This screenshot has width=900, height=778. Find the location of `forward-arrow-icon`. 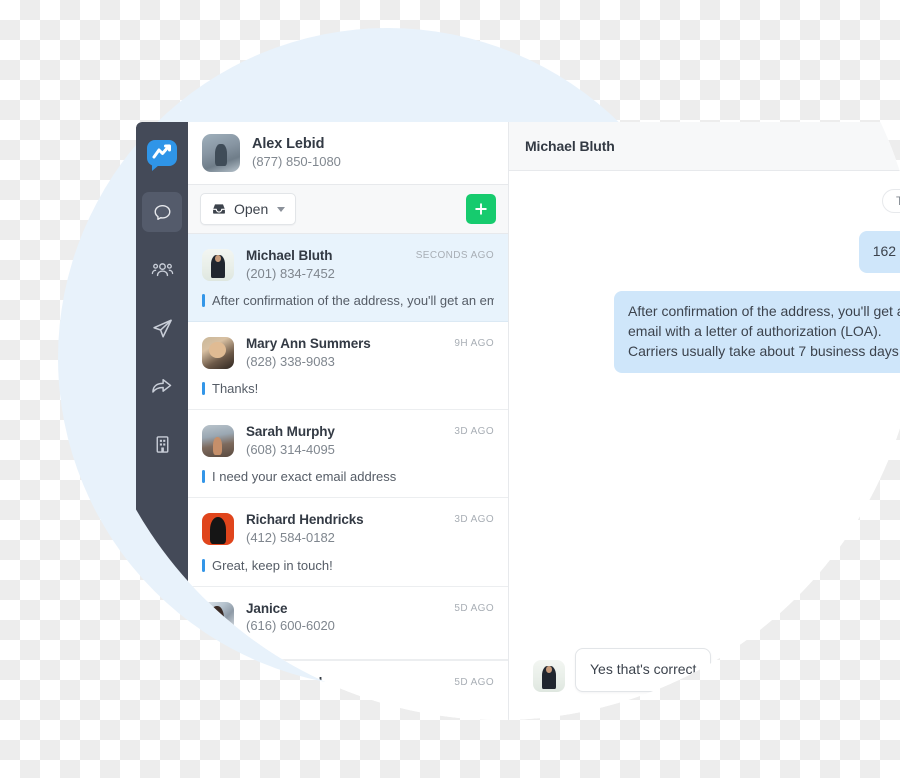

forward-arrow-icon is located at coordinates (162, 385).